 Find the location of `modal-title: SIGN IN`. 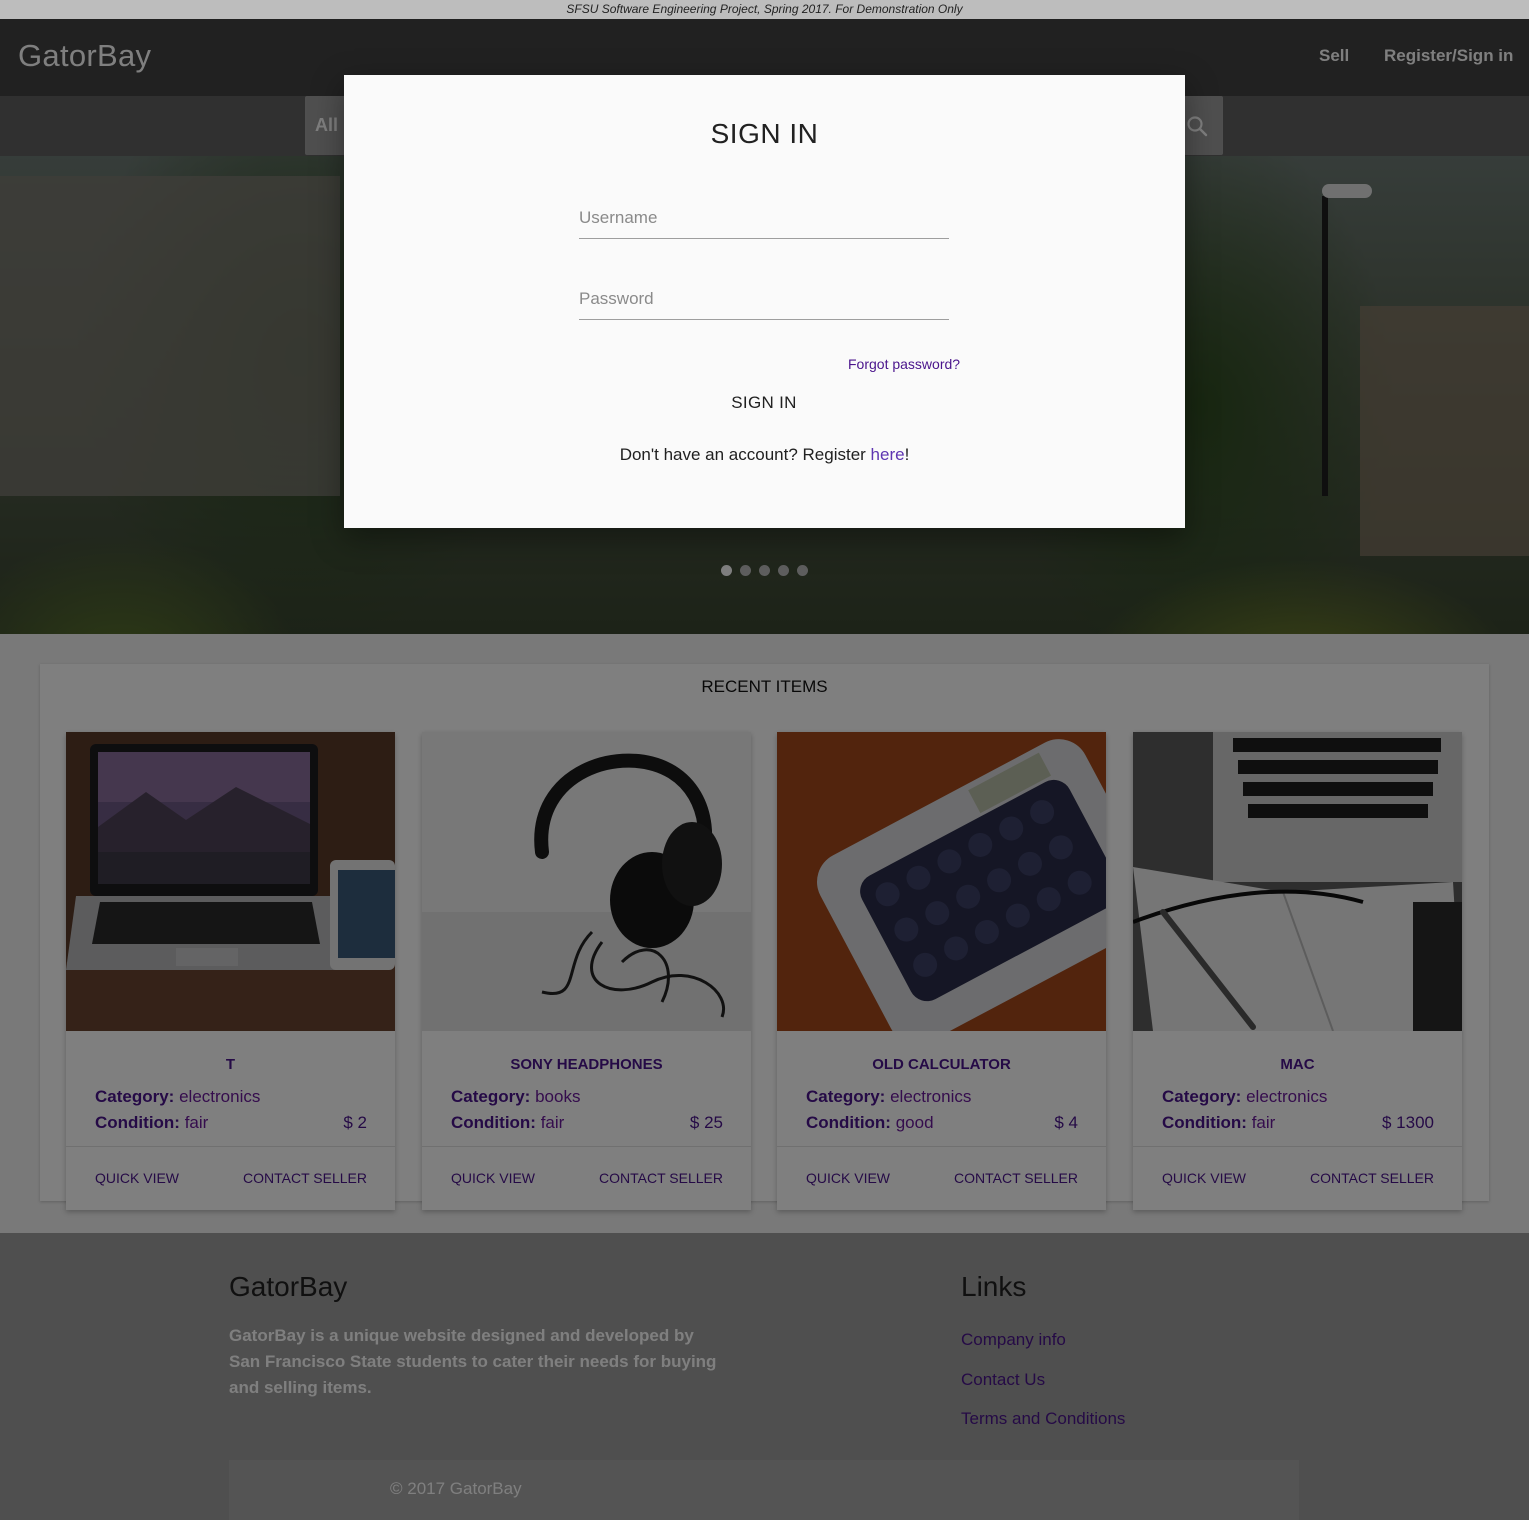

modal-title: SIGN IN is located at coordinates (764, 133).